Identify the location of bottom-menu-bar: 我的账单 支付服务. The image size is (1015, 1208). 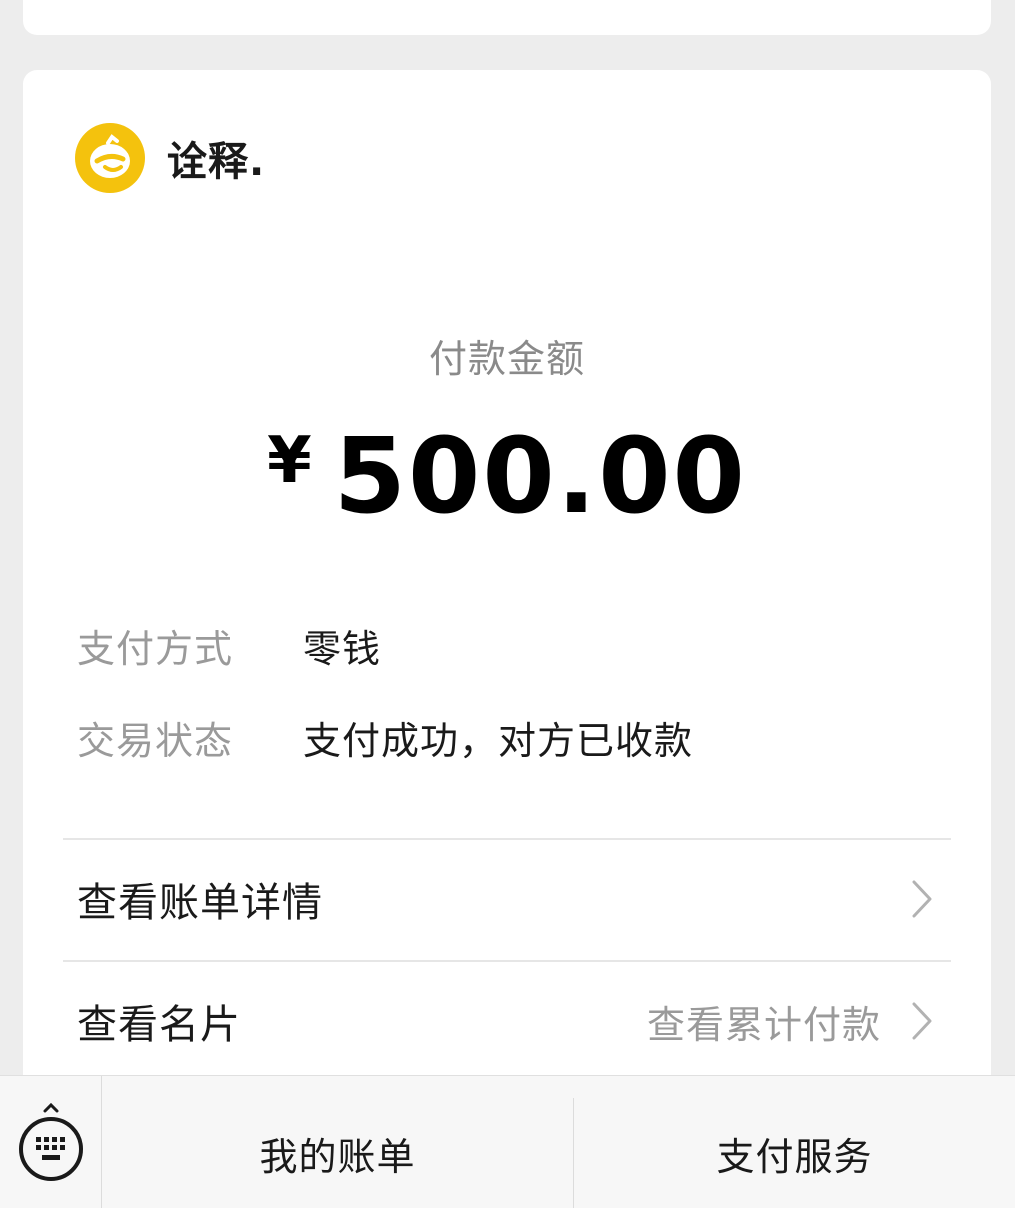
(507, 1141).